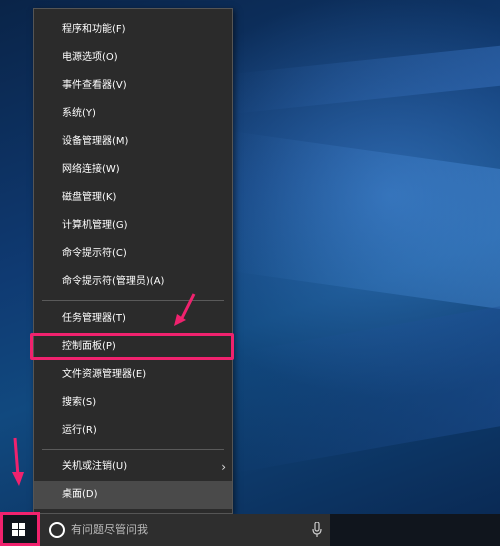 The width and height of the screenshot is (500, 546). What do you see at coordinates (133, 449) in the screenshot?
I see `menu-separator` at bounding box center [133, 449].